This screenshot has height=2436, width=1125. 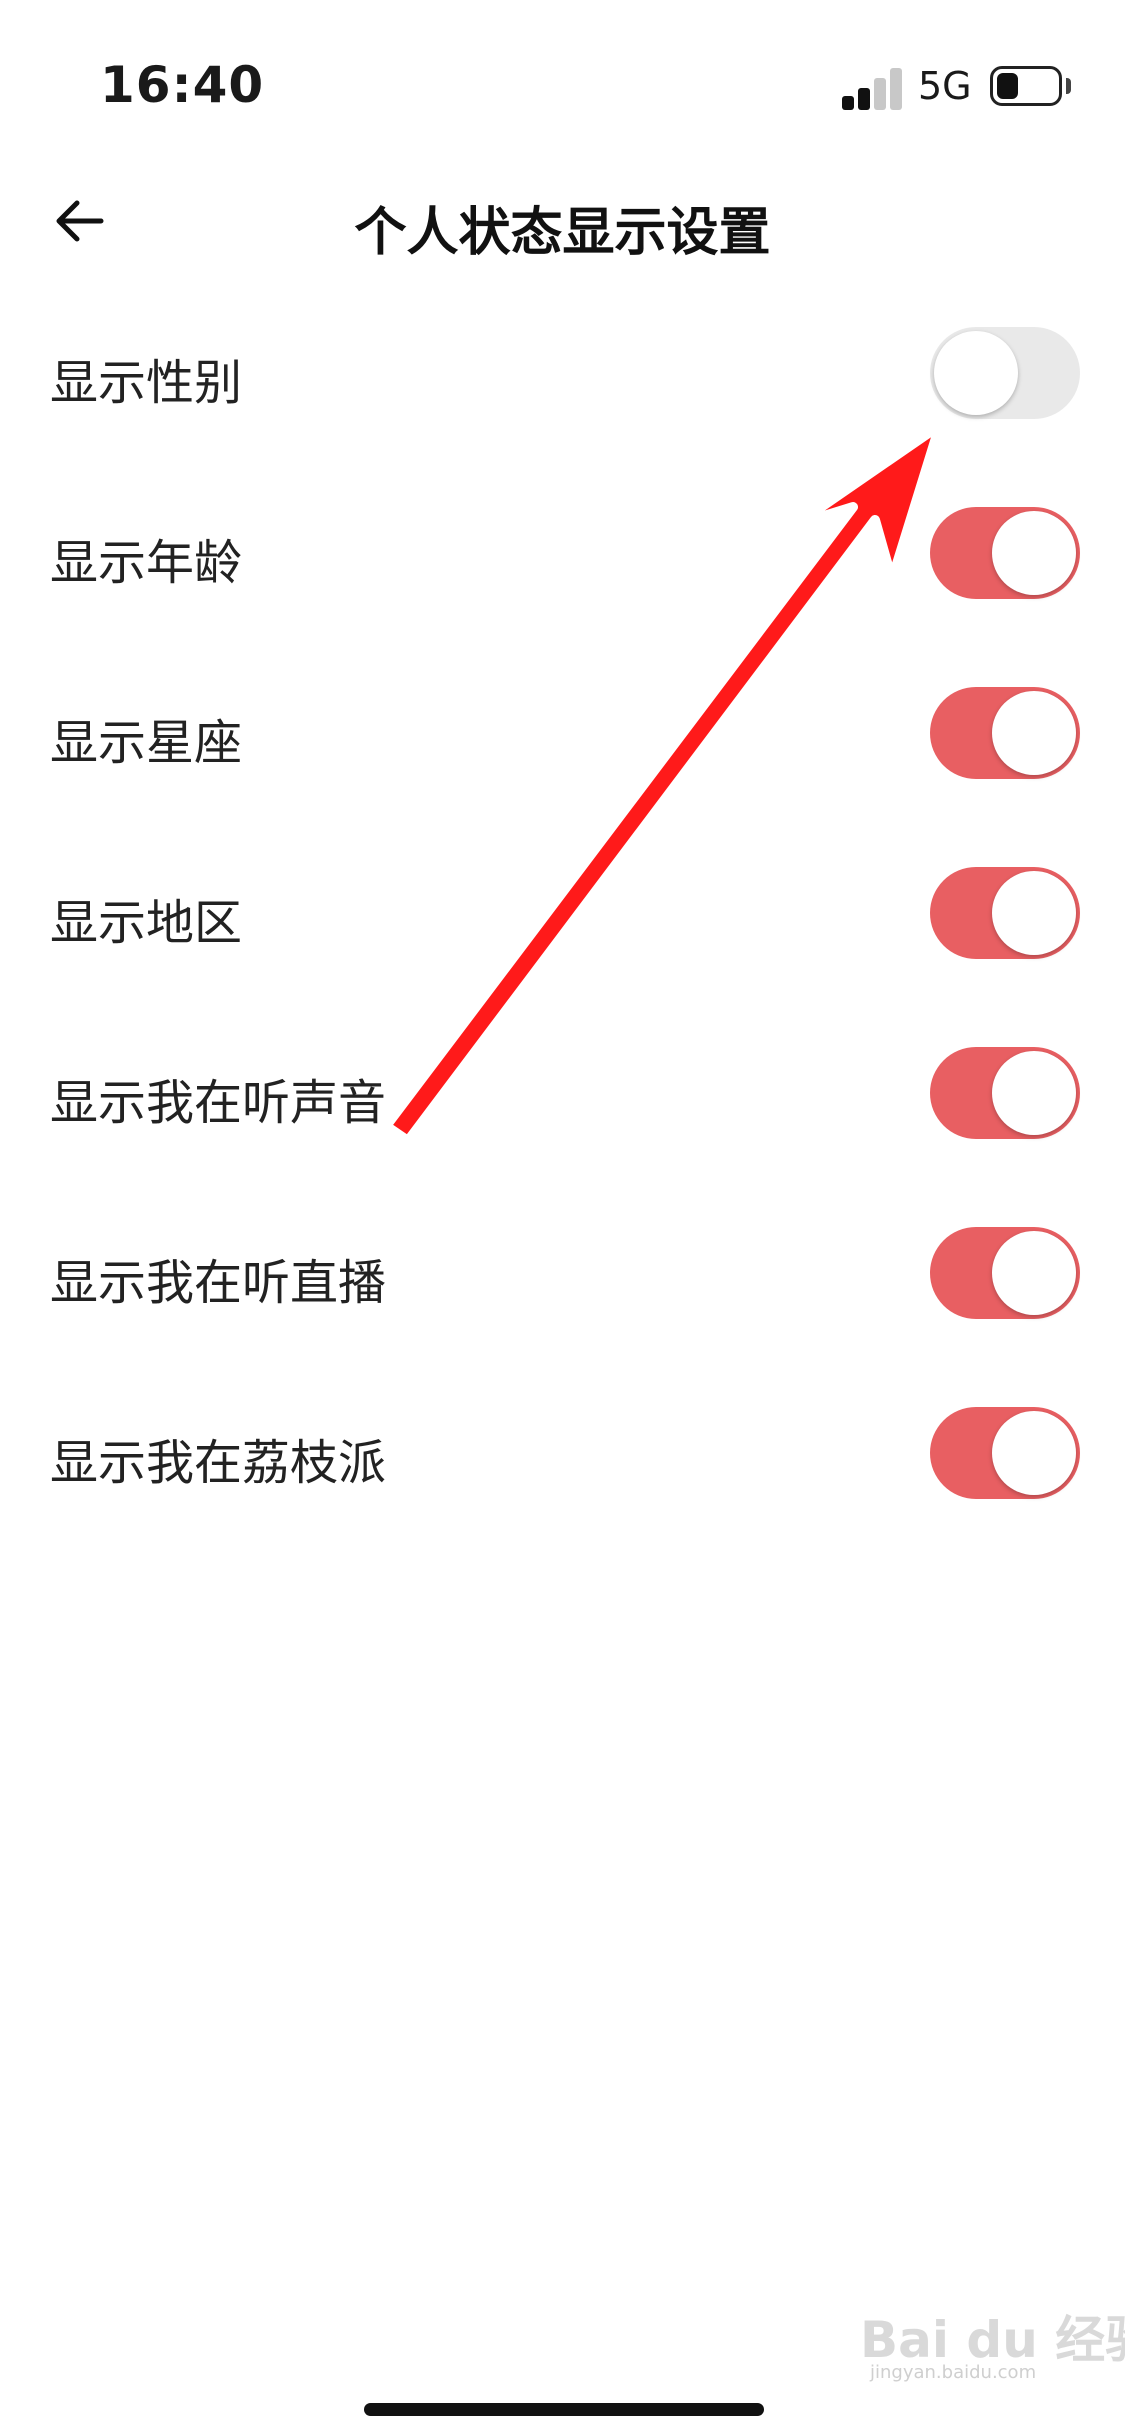 I want to click on setting-row-age: 显示年龄, so click(x=562, y=553).